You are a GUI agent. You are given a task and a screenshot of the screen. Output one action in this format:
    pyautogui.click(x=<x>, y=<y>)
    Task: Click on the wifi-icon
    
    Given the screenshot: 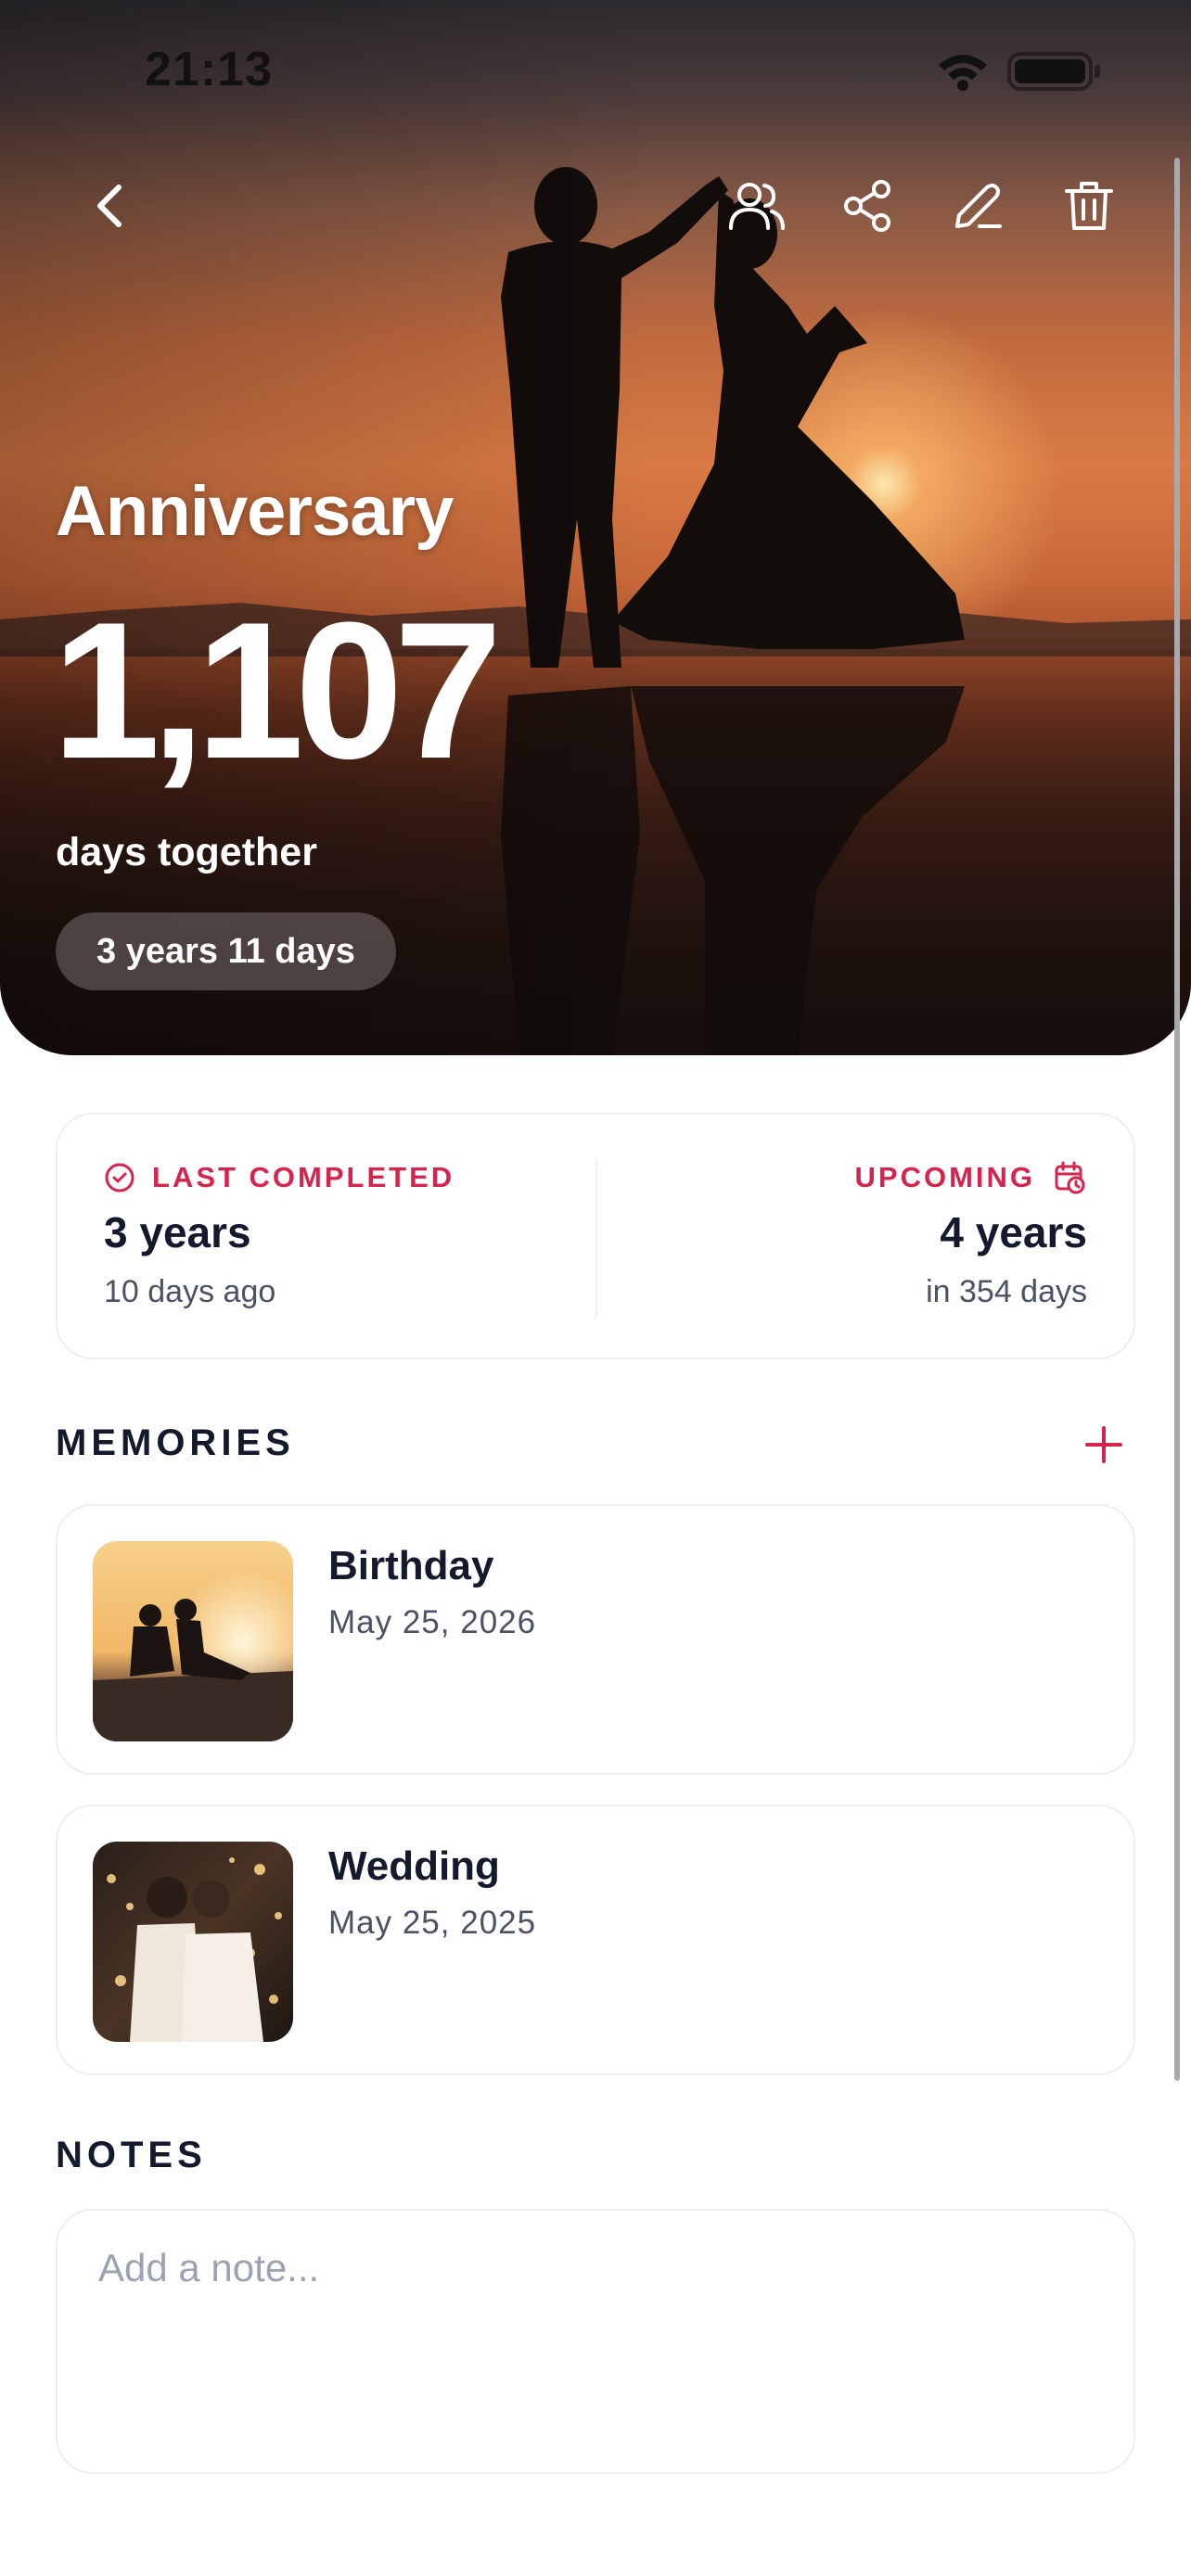 What is the action you would take?
    pyautogui.click(x=963, y=73)
    